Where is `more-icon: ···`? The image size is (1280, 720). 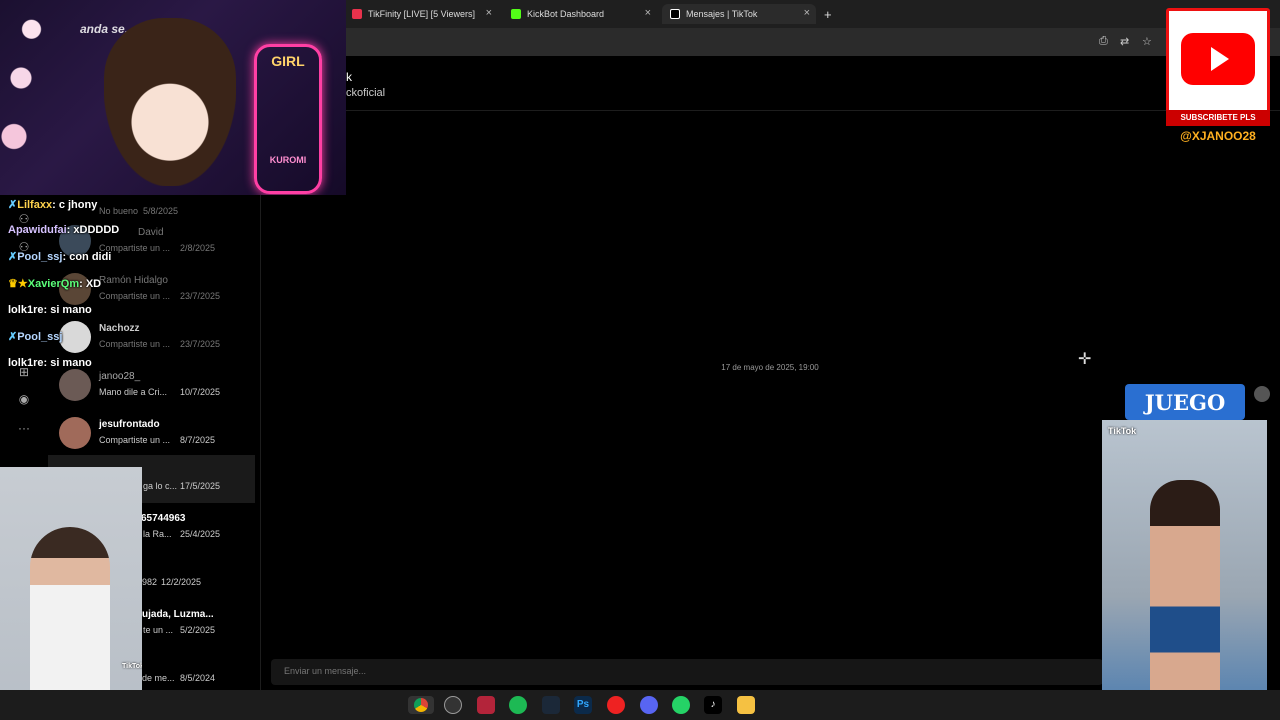 more-icon: ··· is located at coordinates (24, 429).